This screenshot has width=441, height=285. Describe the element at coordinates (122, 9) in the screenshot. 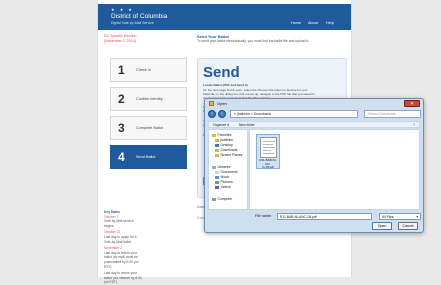

I see `flag-stars: ★ ★ ★` at that location.